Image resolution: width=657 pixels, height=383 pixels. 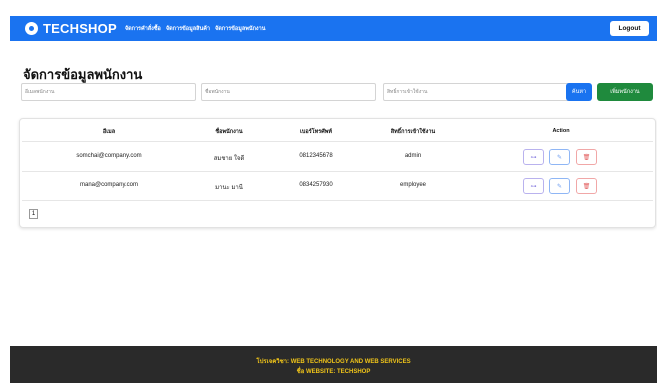 I want to click on cell-role: admin, so click(x=413, y=156).